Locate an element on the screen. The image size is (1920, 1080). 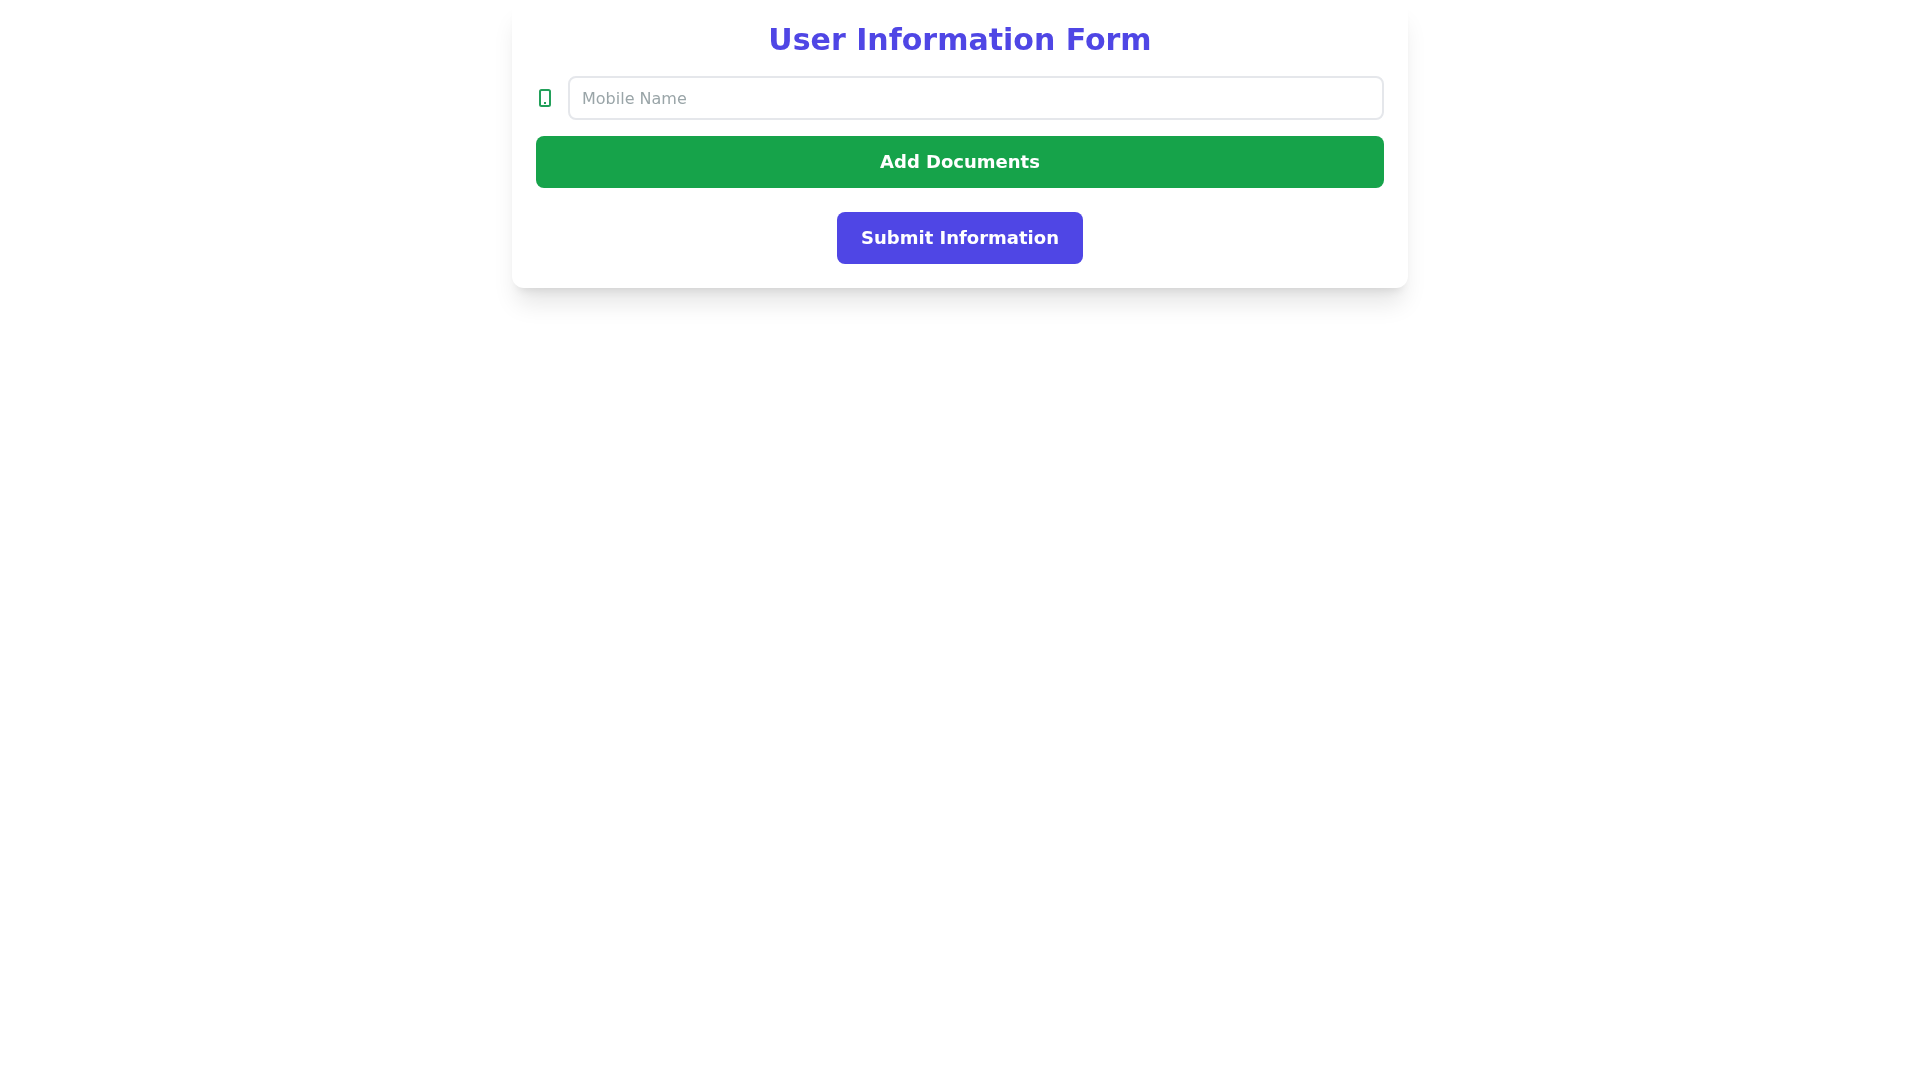
add-documents-button: Add Documents is located at coordinates (960, 162).